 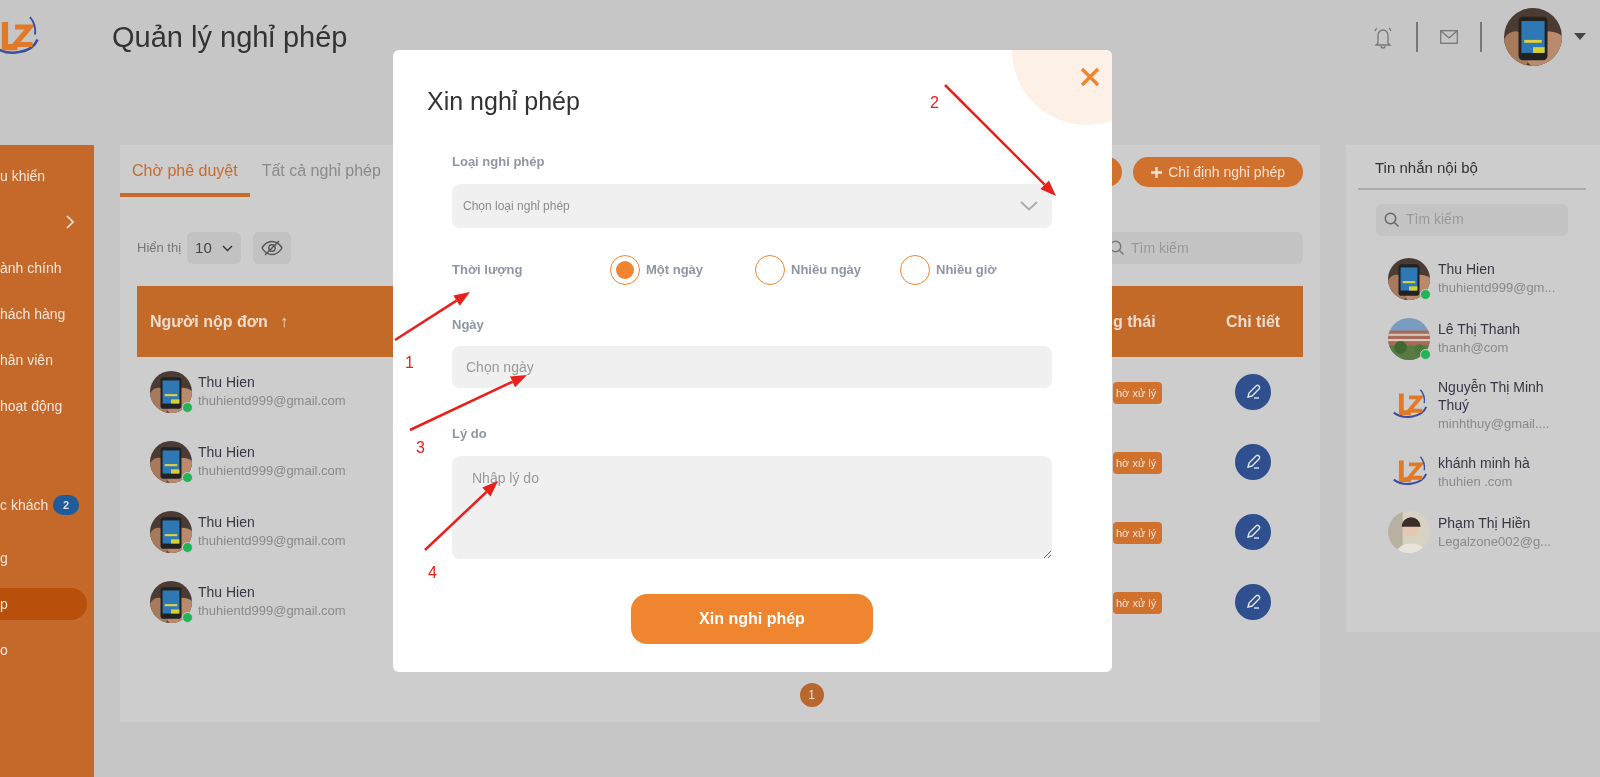 I want to click on radio-option: Nhiều giờ, so click(x=972, y=269).